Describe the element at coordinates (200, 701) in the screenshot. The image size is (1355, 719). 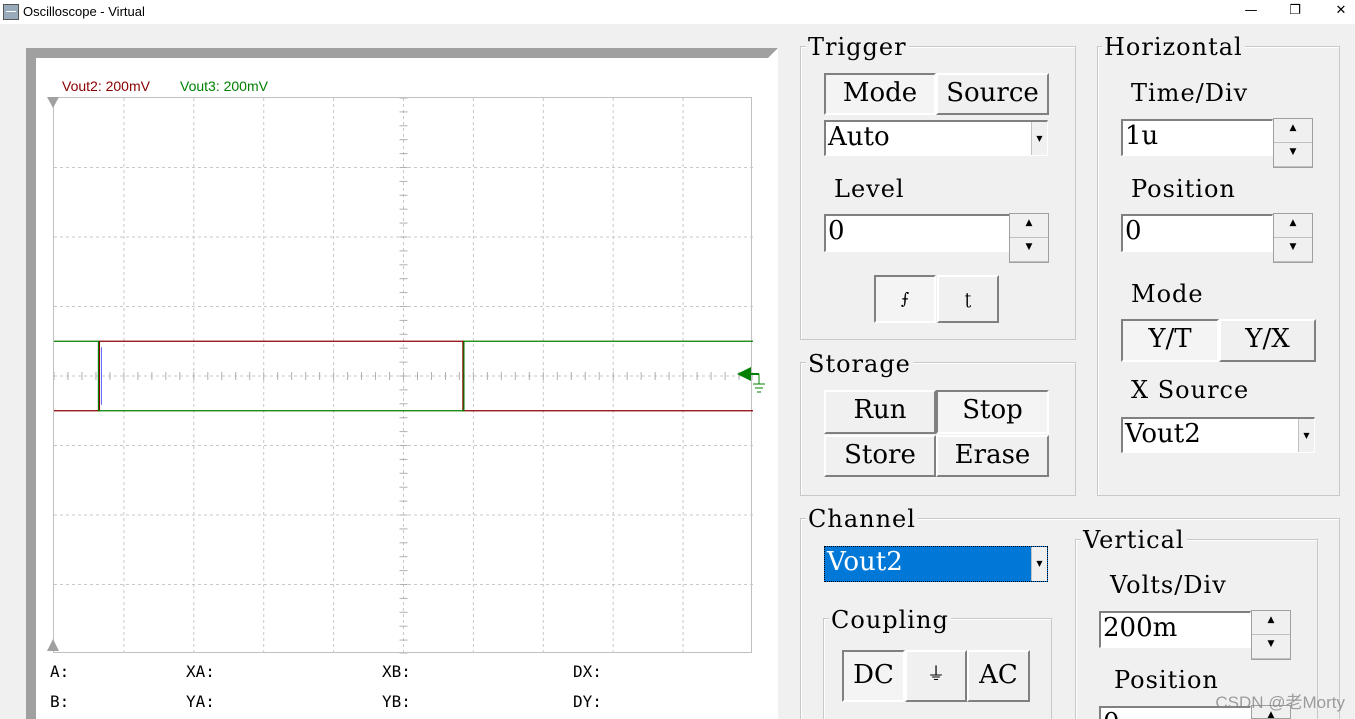
I see `readout-ya: YA:` at that location.